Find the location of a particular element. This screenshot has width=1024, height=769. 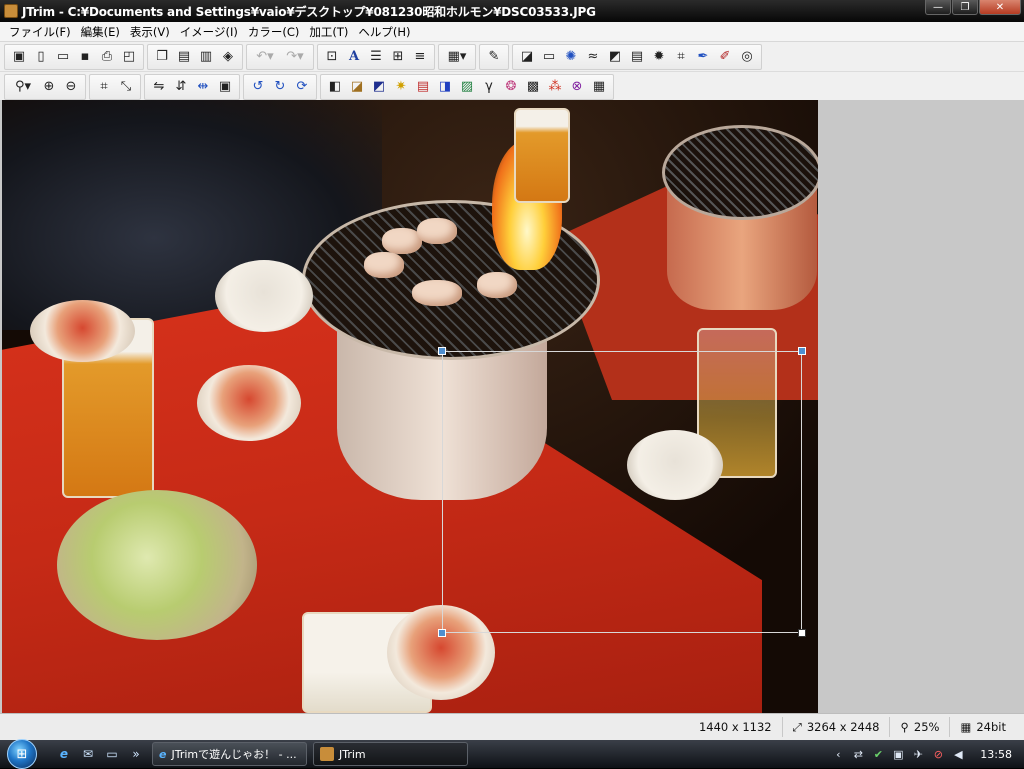

selection-handle-bottom-right is located at coordinates (802, 633).